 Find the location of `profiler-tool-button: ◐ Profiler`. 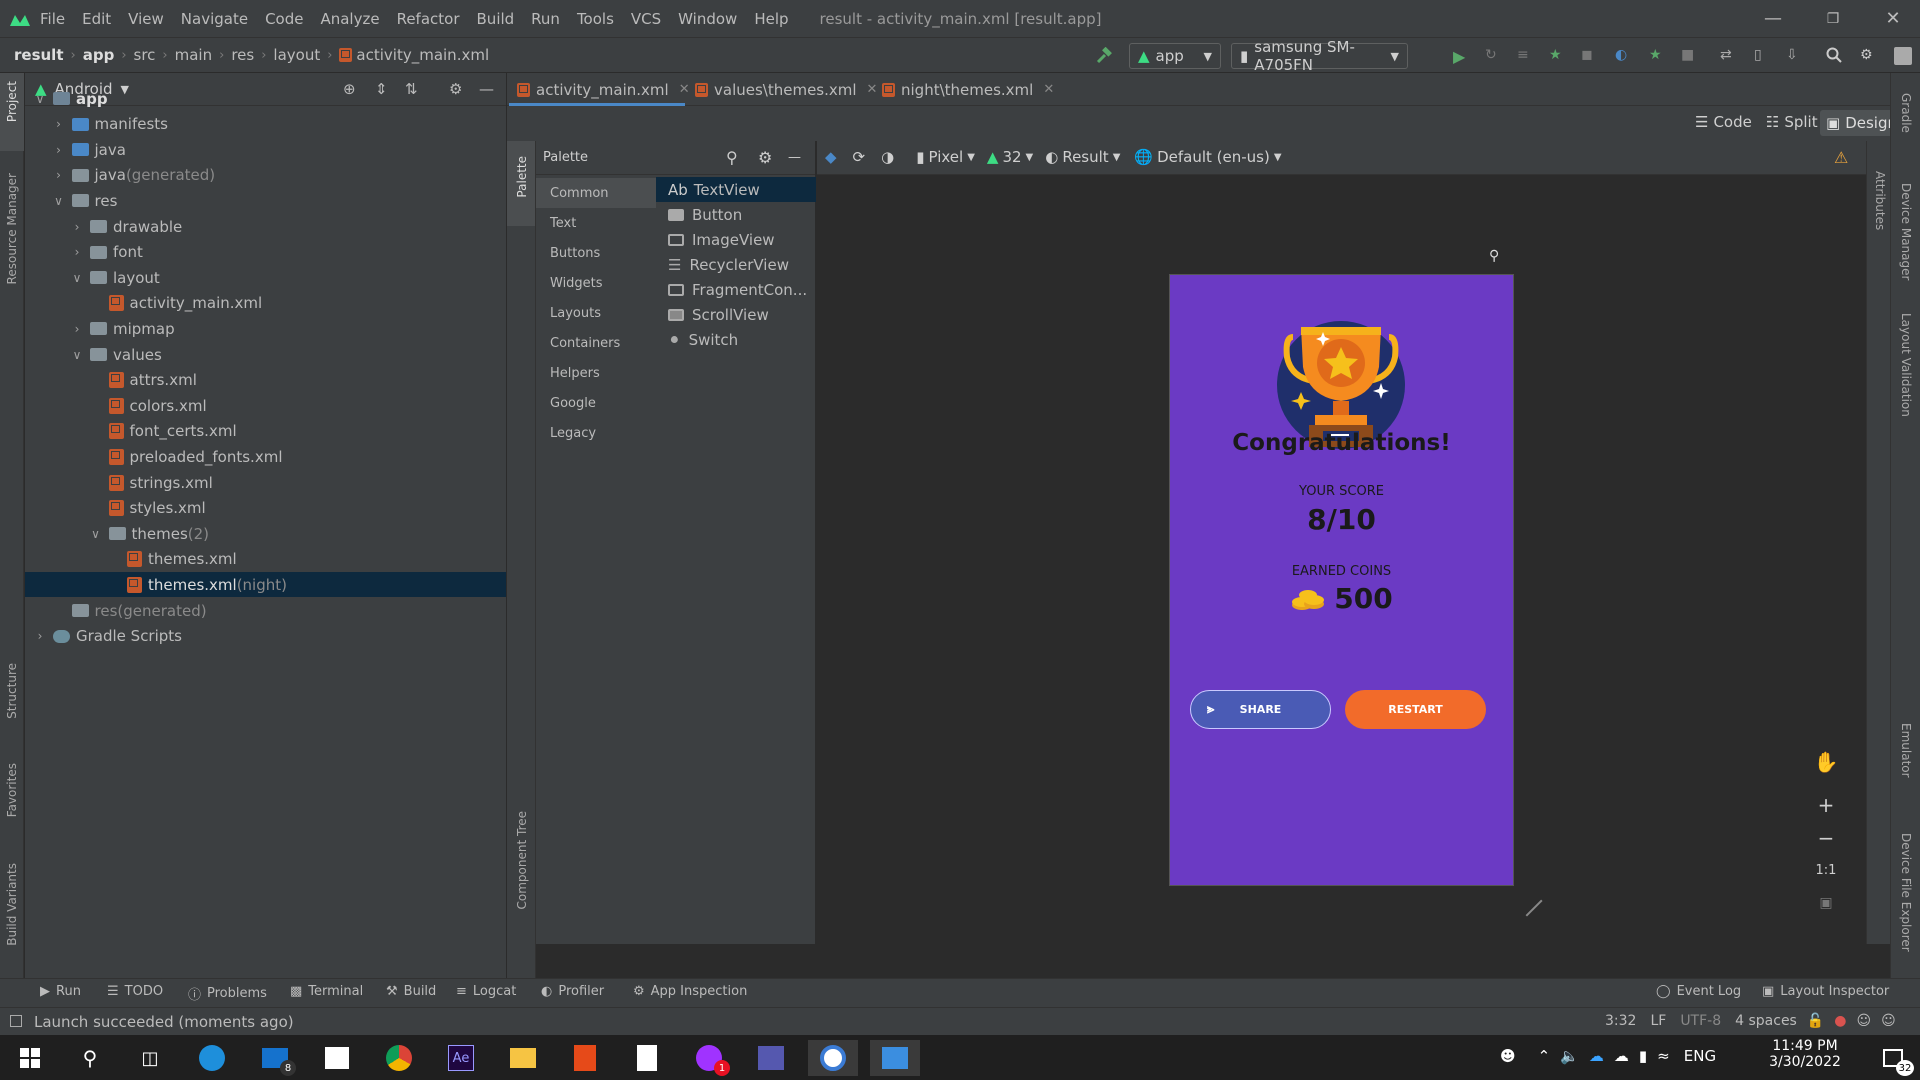

profiler-tool-button: ◐ Profiler is located at coordinates (572, 991).